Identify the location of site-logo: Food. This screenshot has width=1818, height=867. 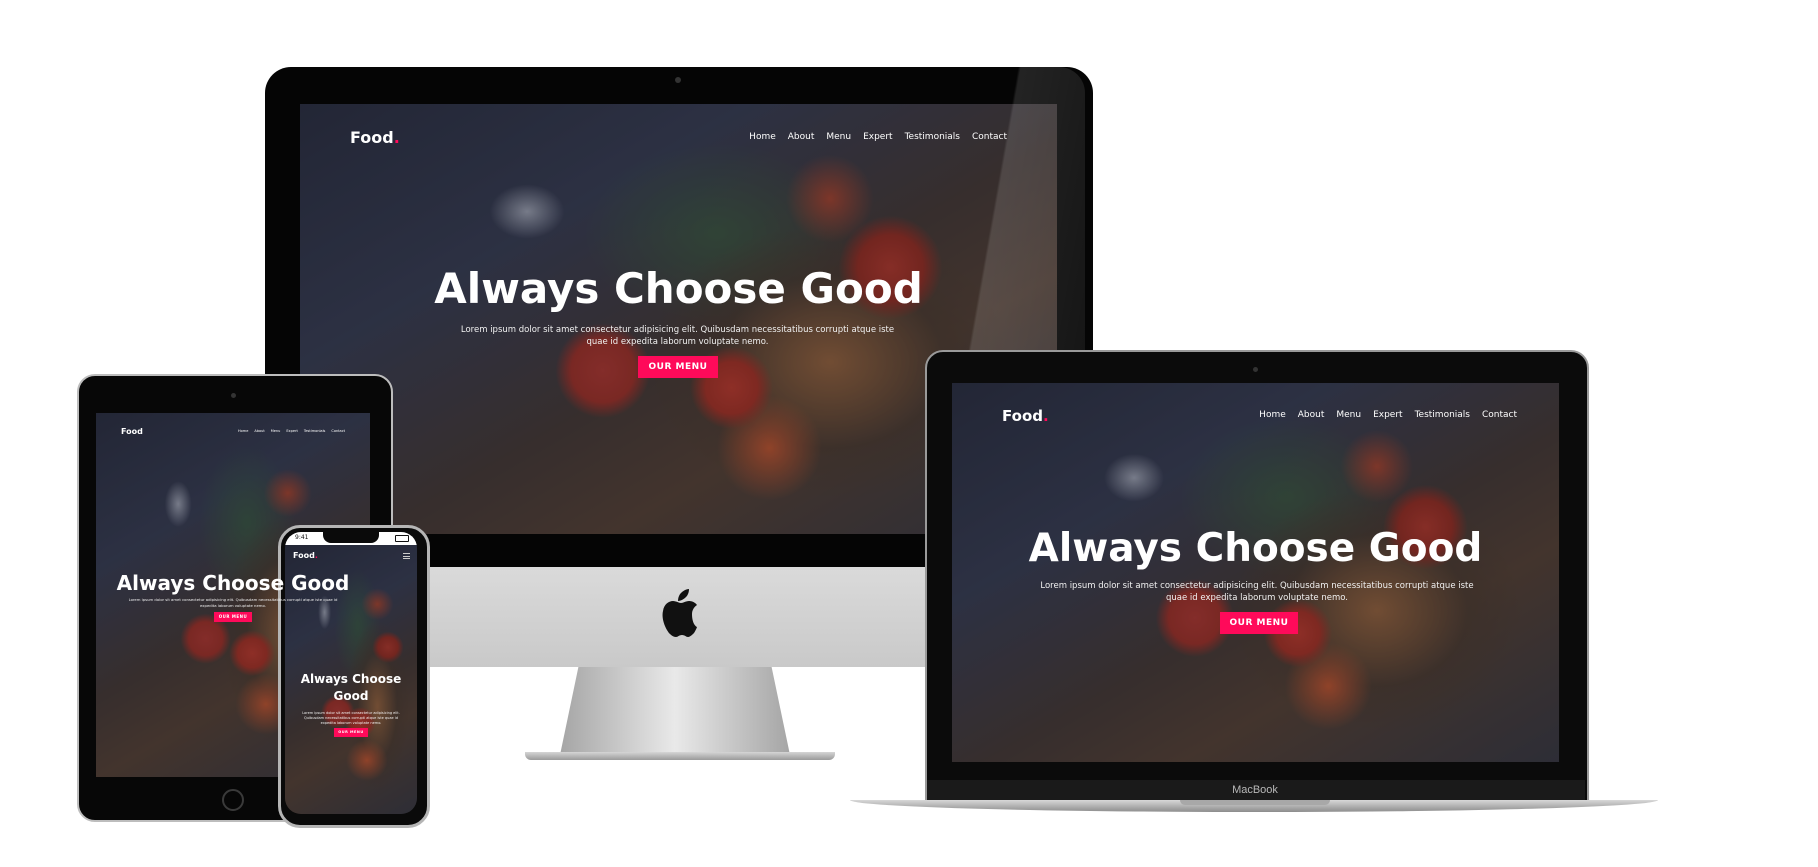
(132, 431).